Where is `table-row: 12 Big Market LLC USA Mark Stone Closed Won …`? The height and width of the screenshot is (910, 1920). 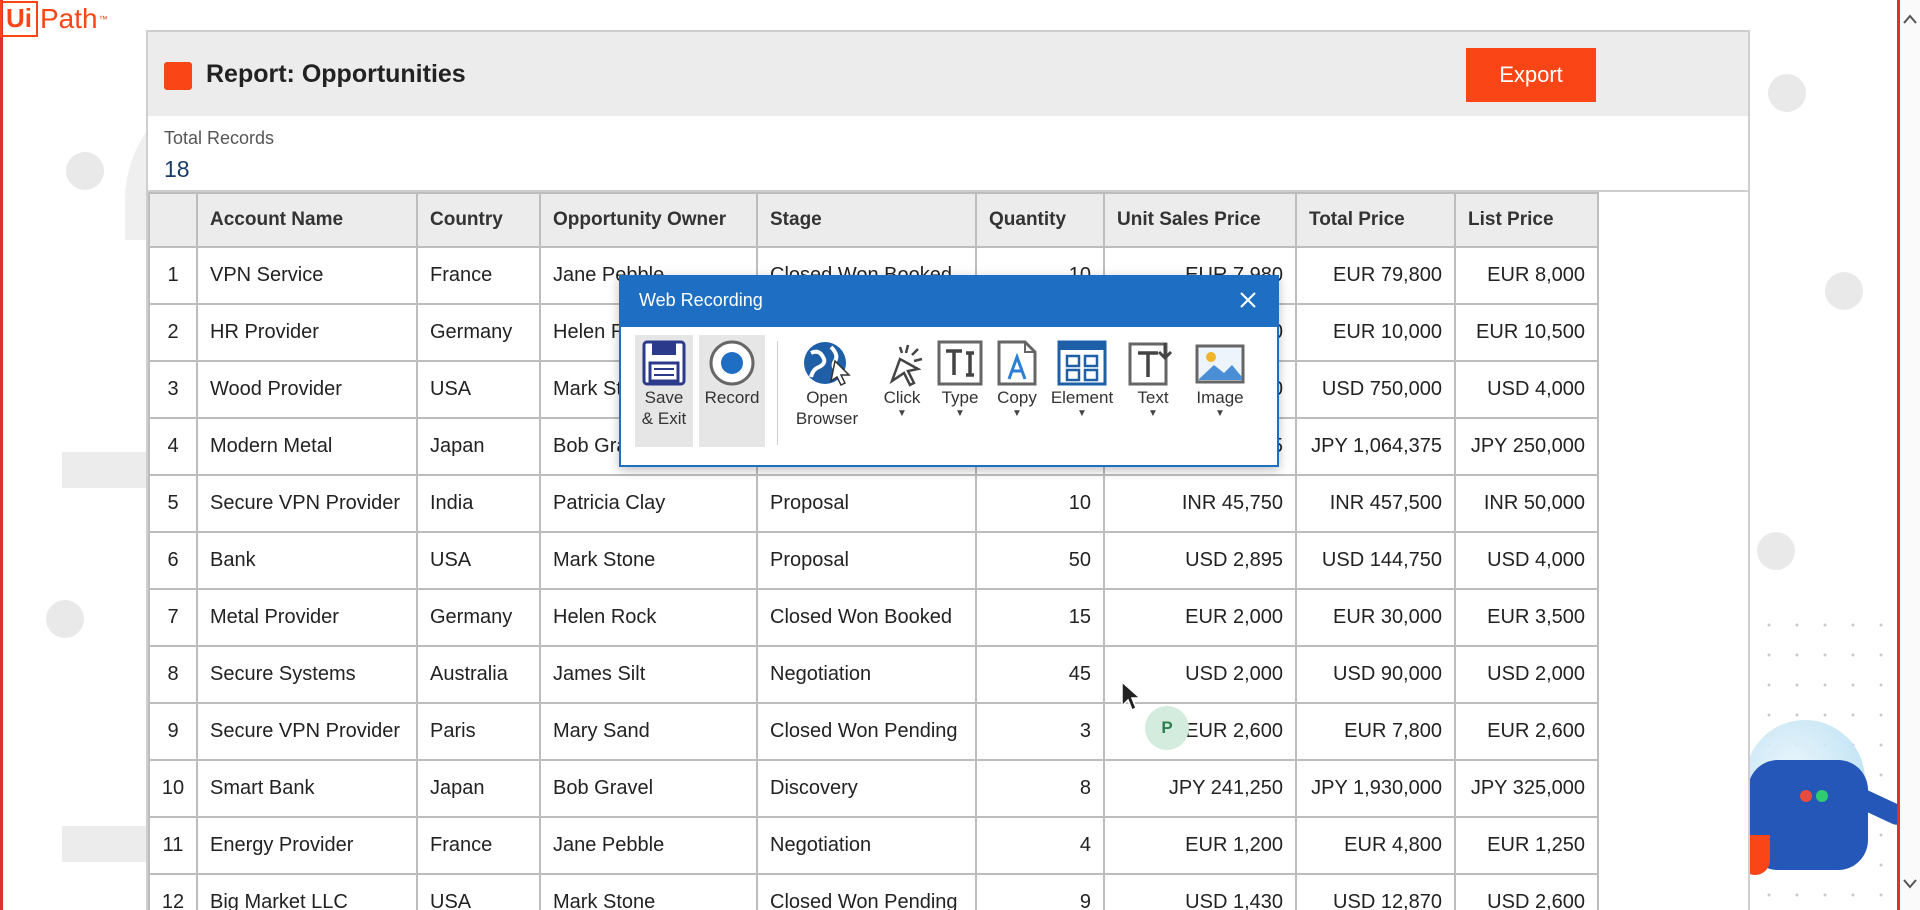
table-row: 12 Big Market LLC USA Mark Stone Closed Won … is located at coordinates (873, 891).